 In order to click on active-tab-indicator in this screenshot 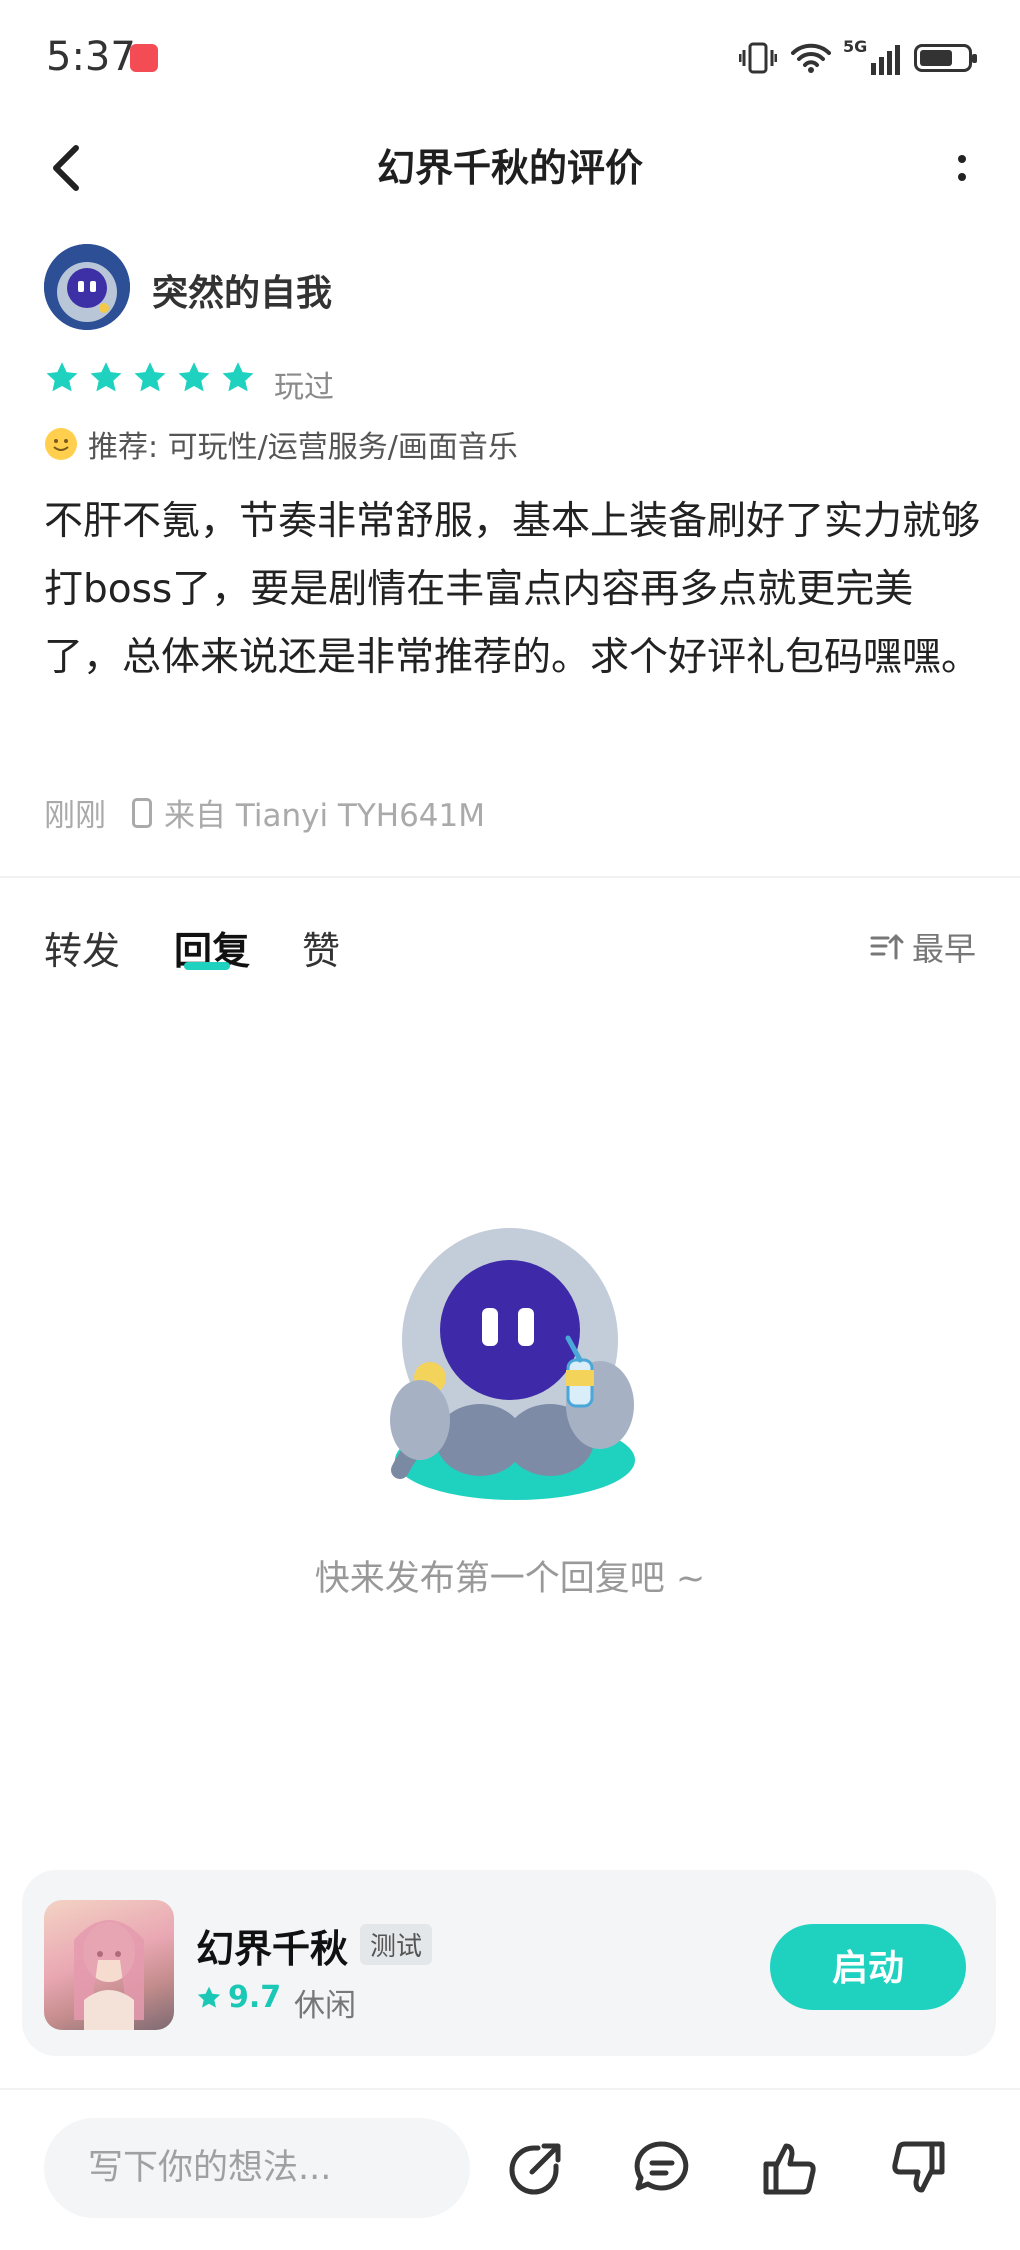, I will do `click(207, 966)`.